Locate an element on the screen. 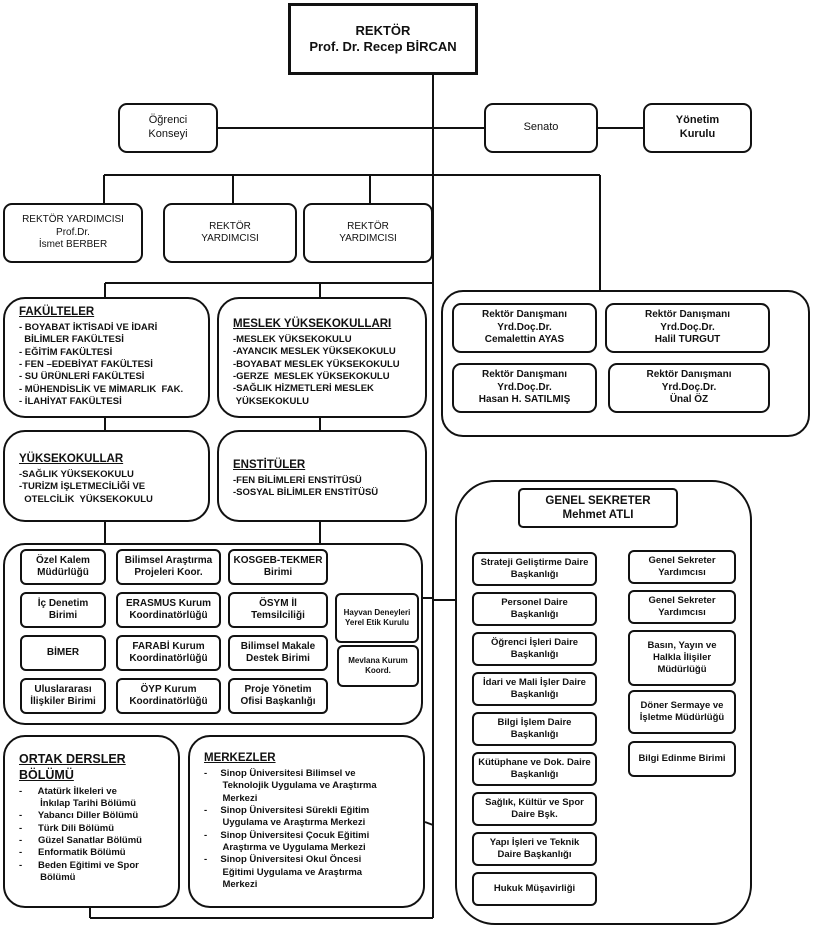 The image size is (836, 927). label: İdari ve Mali İşler Daire Başkanlığı is located at coordinates (534, 688).